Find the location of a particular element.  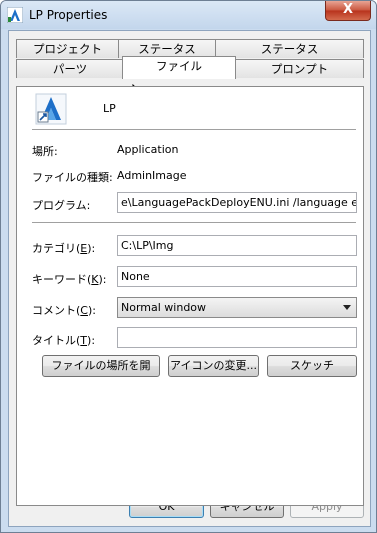

category-label: カテゴリ(E): is located at coordinates (64, 248).